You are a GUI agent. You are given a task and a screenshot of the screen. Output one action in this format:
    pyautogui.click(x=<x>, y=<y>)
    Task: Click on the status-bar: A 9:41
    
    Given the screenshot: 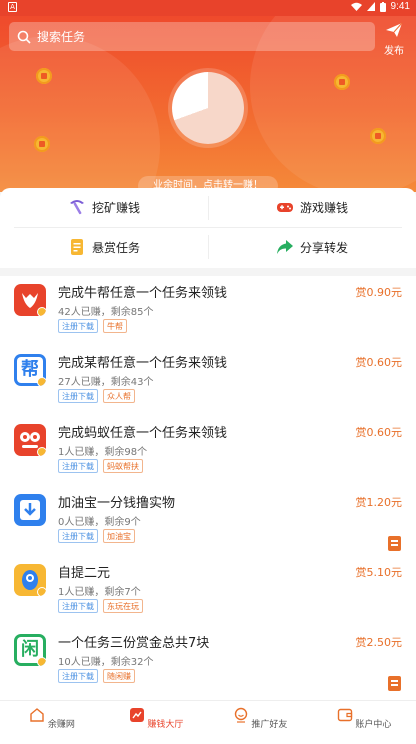 What is the action you would take?
    pyautogui.click(x=208, y=8)
    